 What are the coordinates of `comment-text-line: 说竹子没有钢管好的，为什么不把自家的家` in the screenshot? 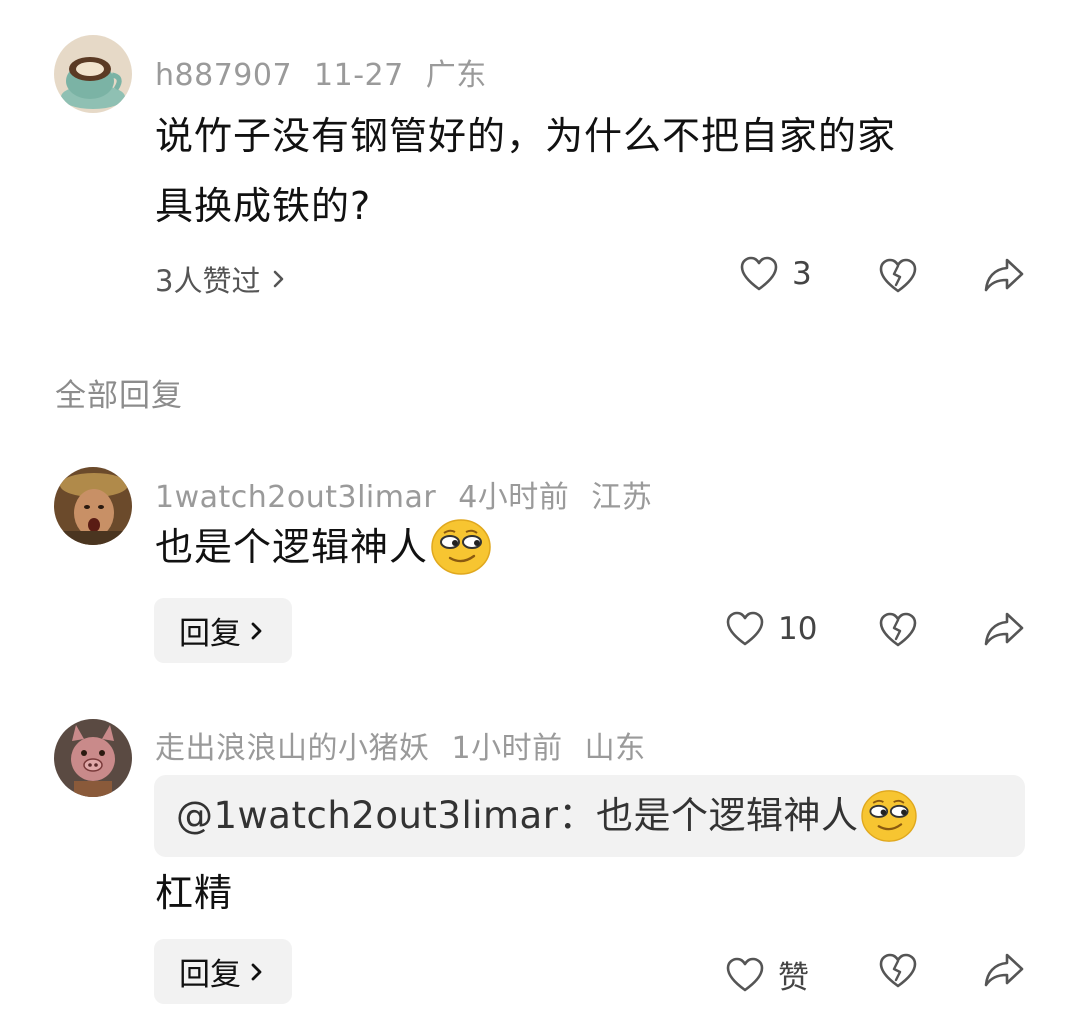 It's located at (526, 136).